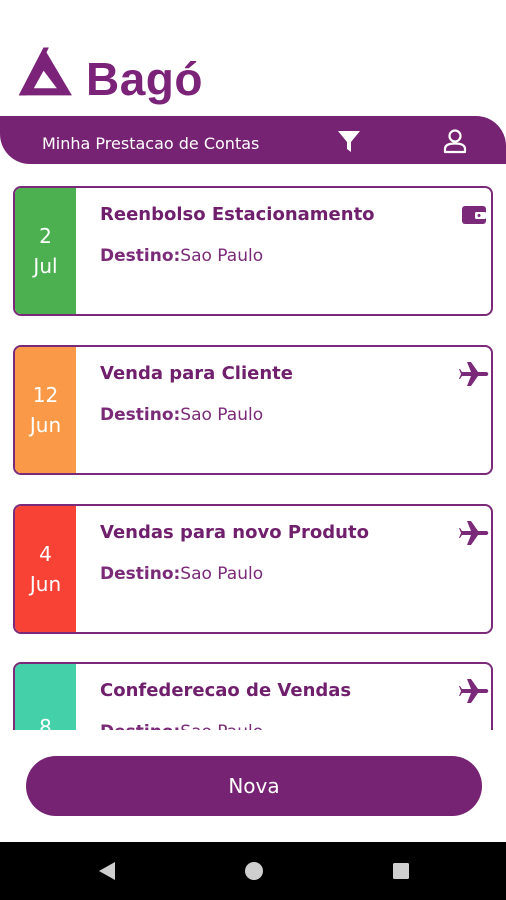 This screenshot has height=900, width=506. I want to click on recents-icon, so click(401, 871).